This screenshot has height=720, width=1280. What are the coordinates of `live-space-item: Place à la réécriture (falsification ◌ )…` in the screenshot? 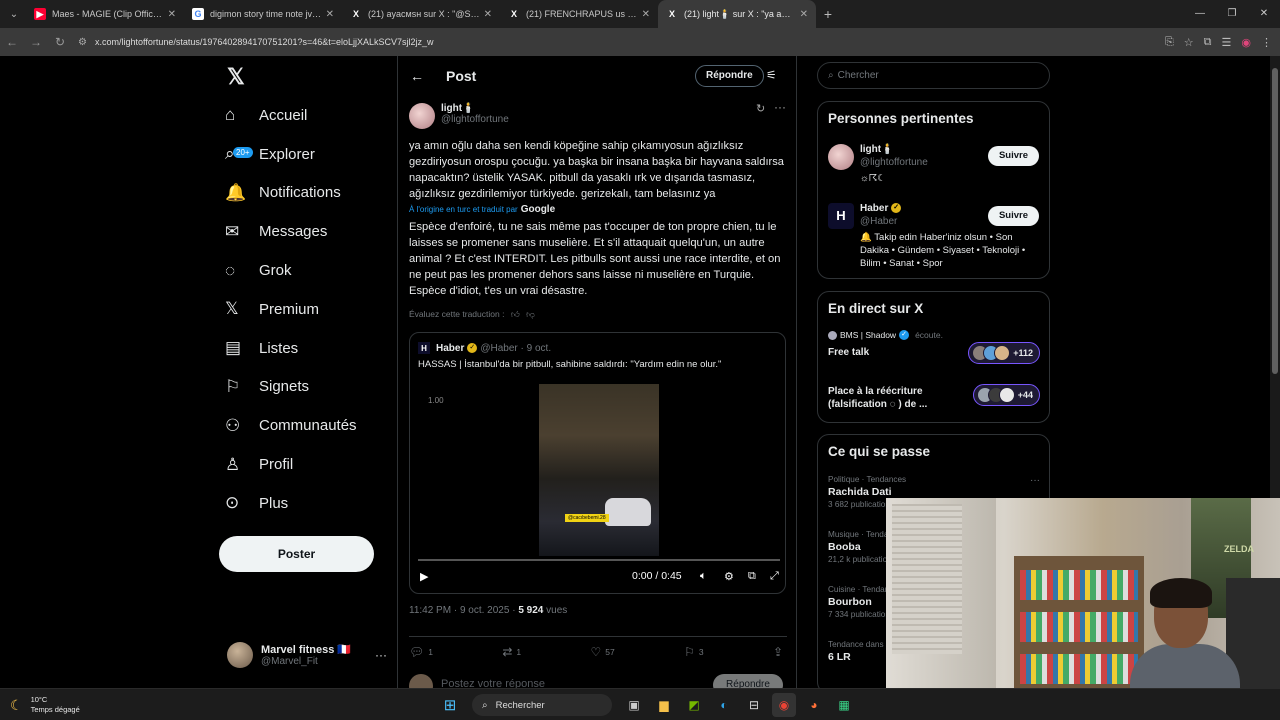 It's located at (934, 394).